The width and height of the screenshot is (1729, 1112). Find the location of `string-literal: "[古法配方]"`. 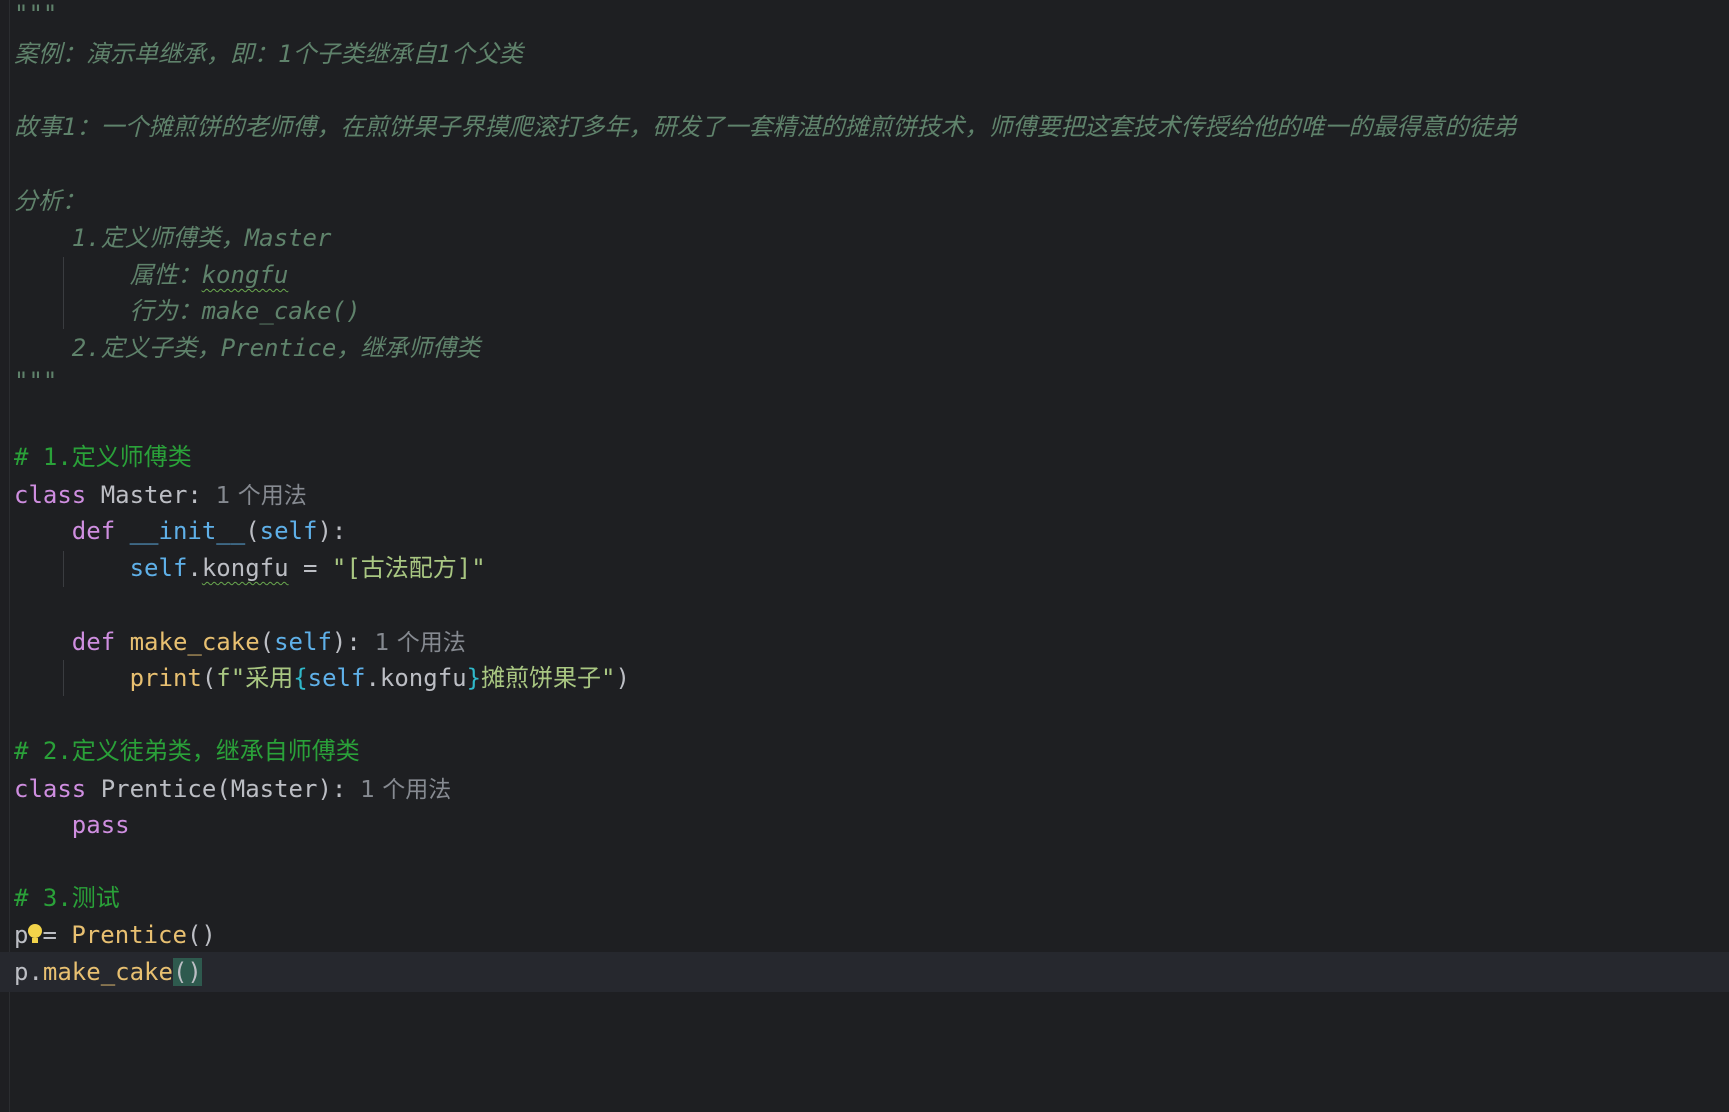

string-literal: "[古法配方]" is located at coordinates (408, 568).